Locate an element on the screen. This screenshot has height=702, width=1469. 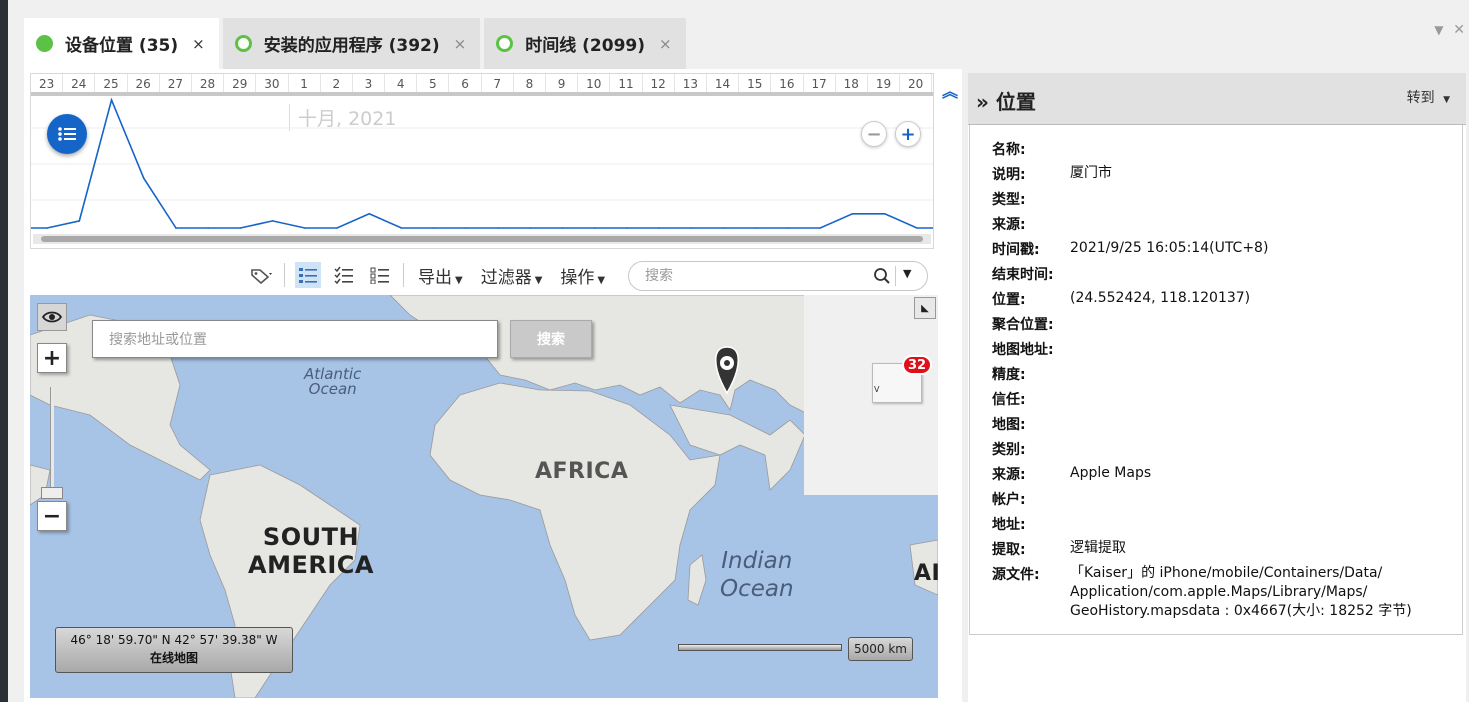
field-label: 地图: is located at coordinates (1009, 425).